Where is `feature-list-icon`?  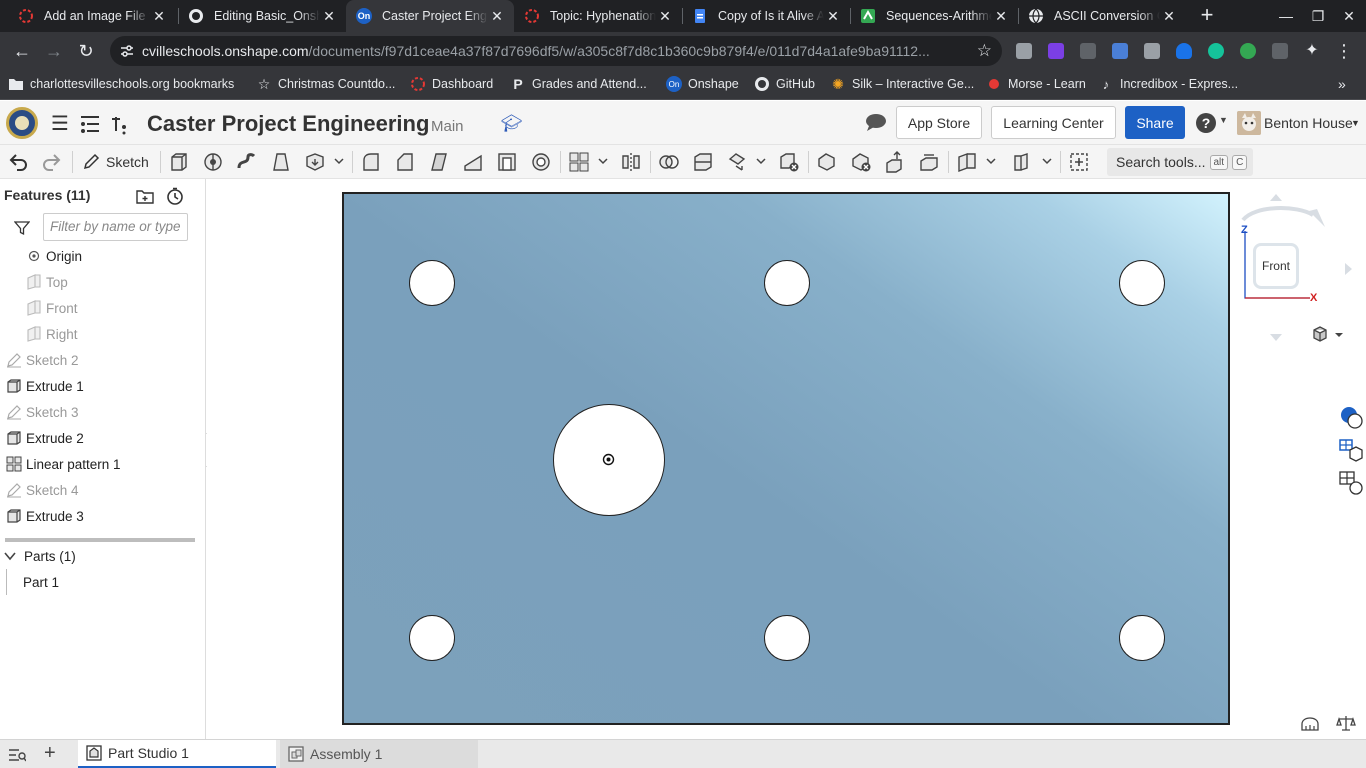
feature-list-icon is located at coordinates (90, 124).